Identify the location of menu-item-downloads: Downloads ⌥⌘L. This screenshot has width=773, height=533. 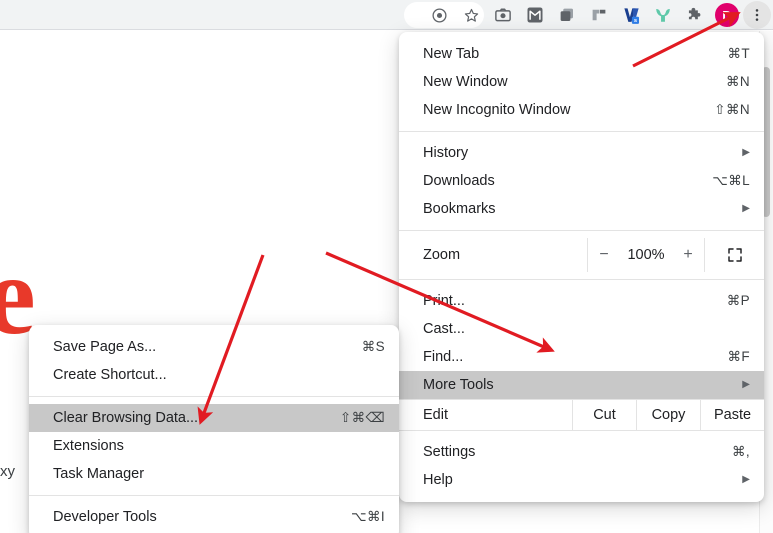
(581, 181).